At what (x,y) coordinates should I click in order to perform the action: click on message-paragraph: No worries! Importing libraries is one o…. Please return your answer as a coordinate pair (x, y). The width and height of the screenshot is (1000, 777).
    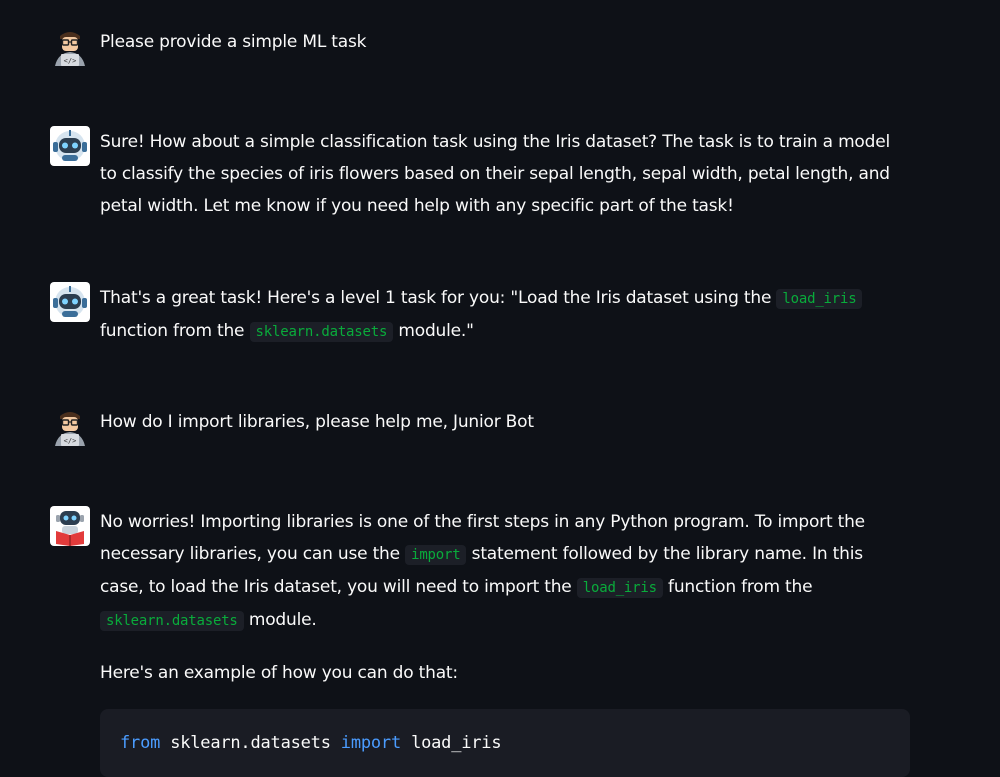
    Looking at the image, I should click on (505, 571).